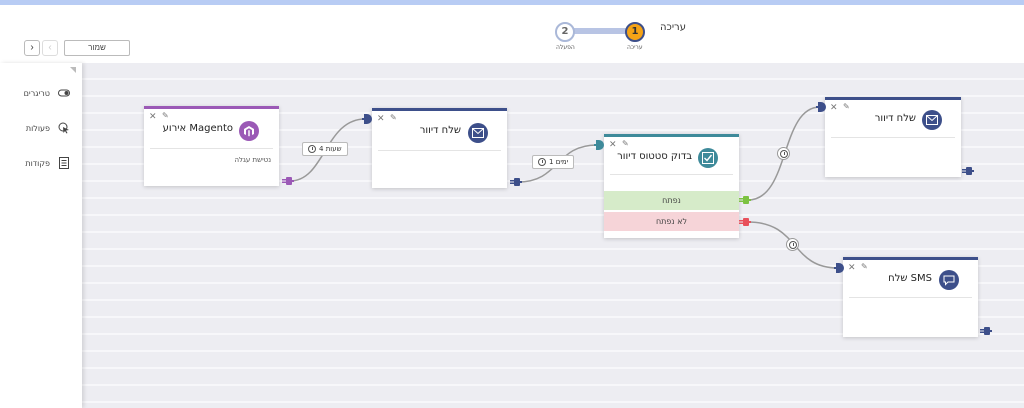 The image size is (1024, 408). I want to click on prev-button: ‹, so click(50, 48).